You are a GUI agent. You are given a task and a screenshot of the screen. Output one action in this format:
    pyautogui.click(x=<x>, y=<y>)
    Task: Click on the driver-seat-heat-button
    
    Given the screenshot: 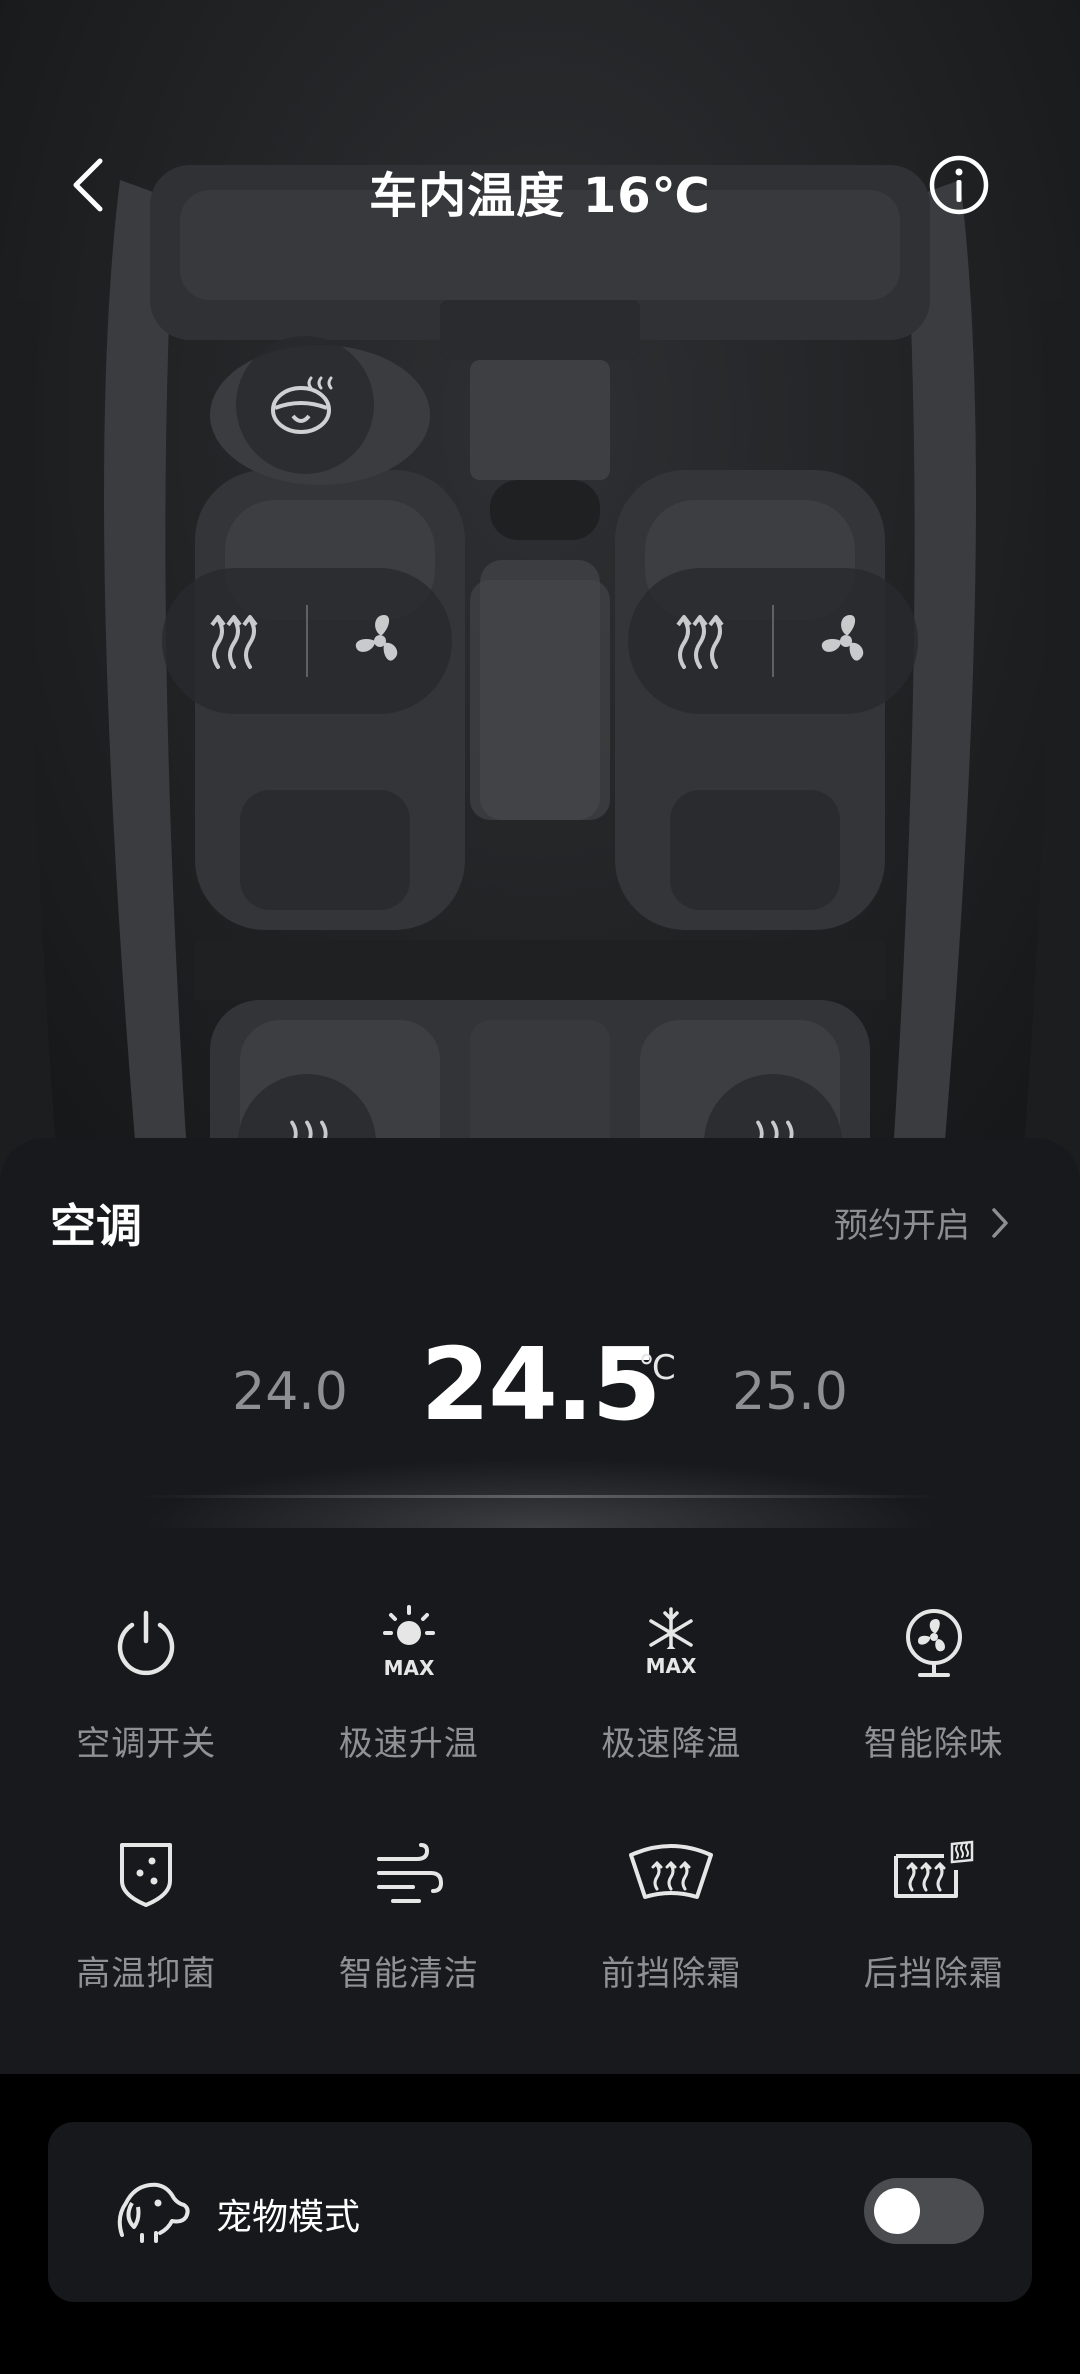 What is the action you would take?
    pyautogui.click(x=234, y=641)
    